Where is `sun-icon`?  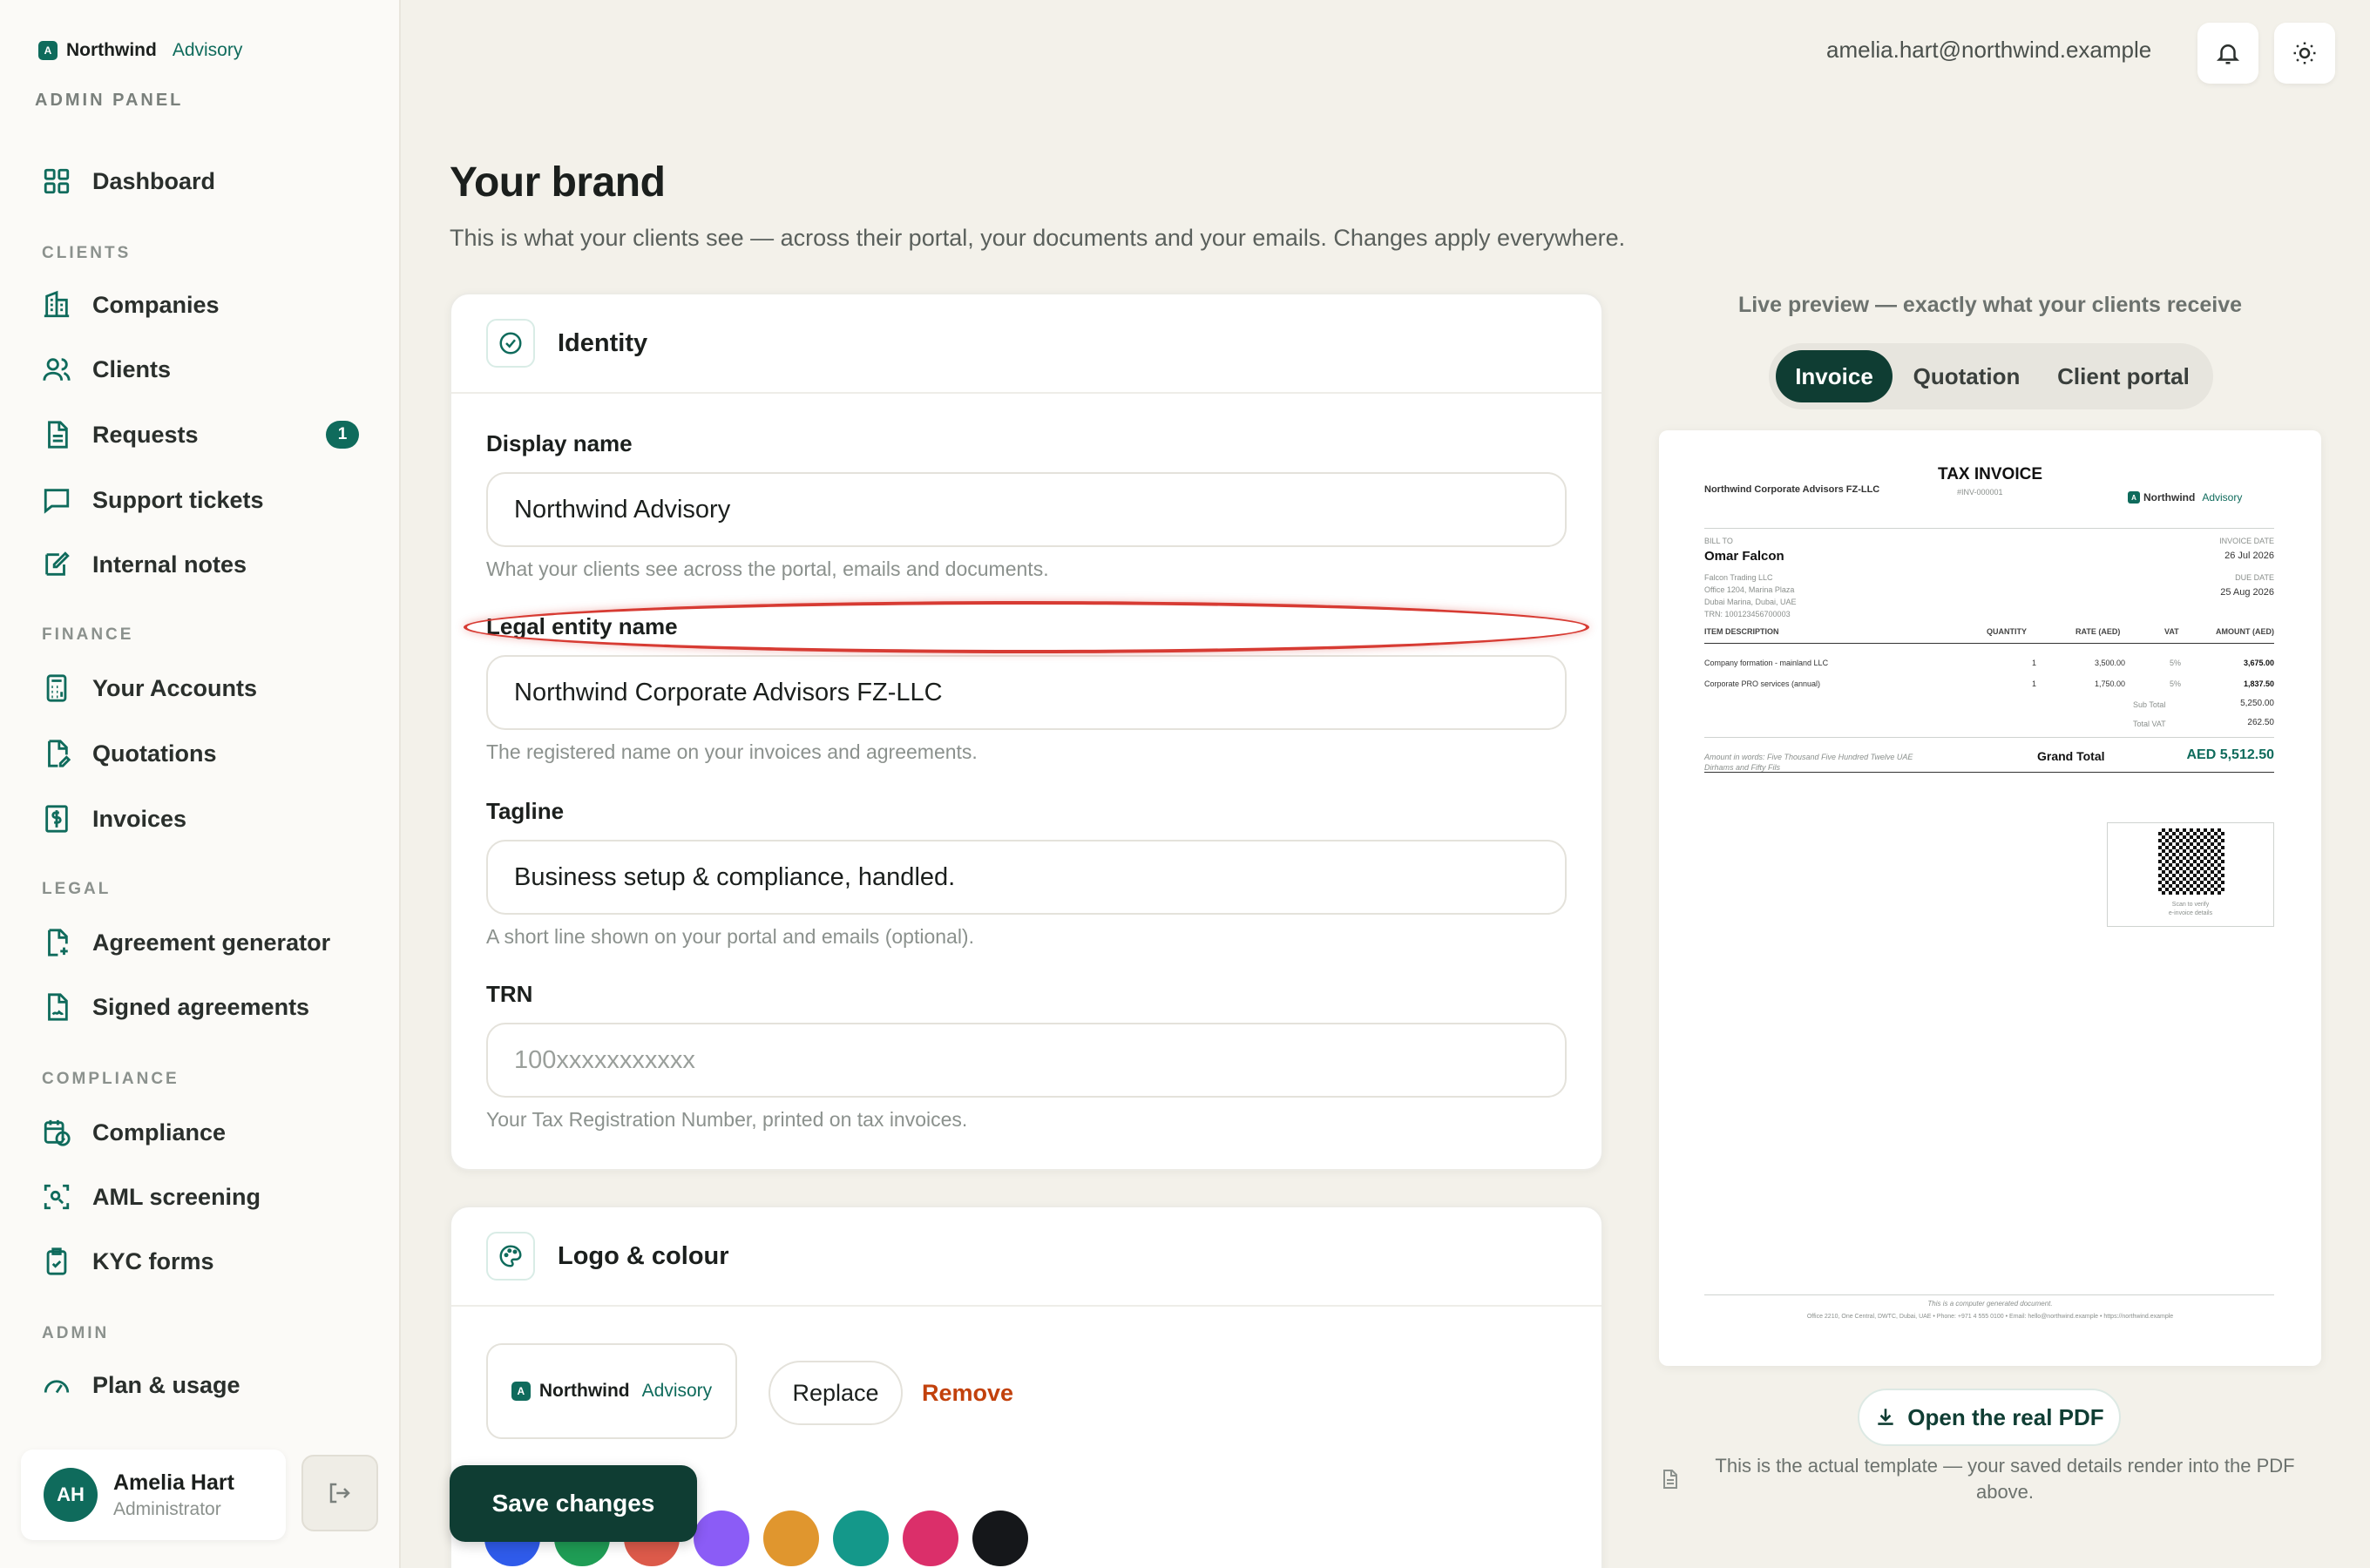 sun-icon is located at coordinates (2304, 53).